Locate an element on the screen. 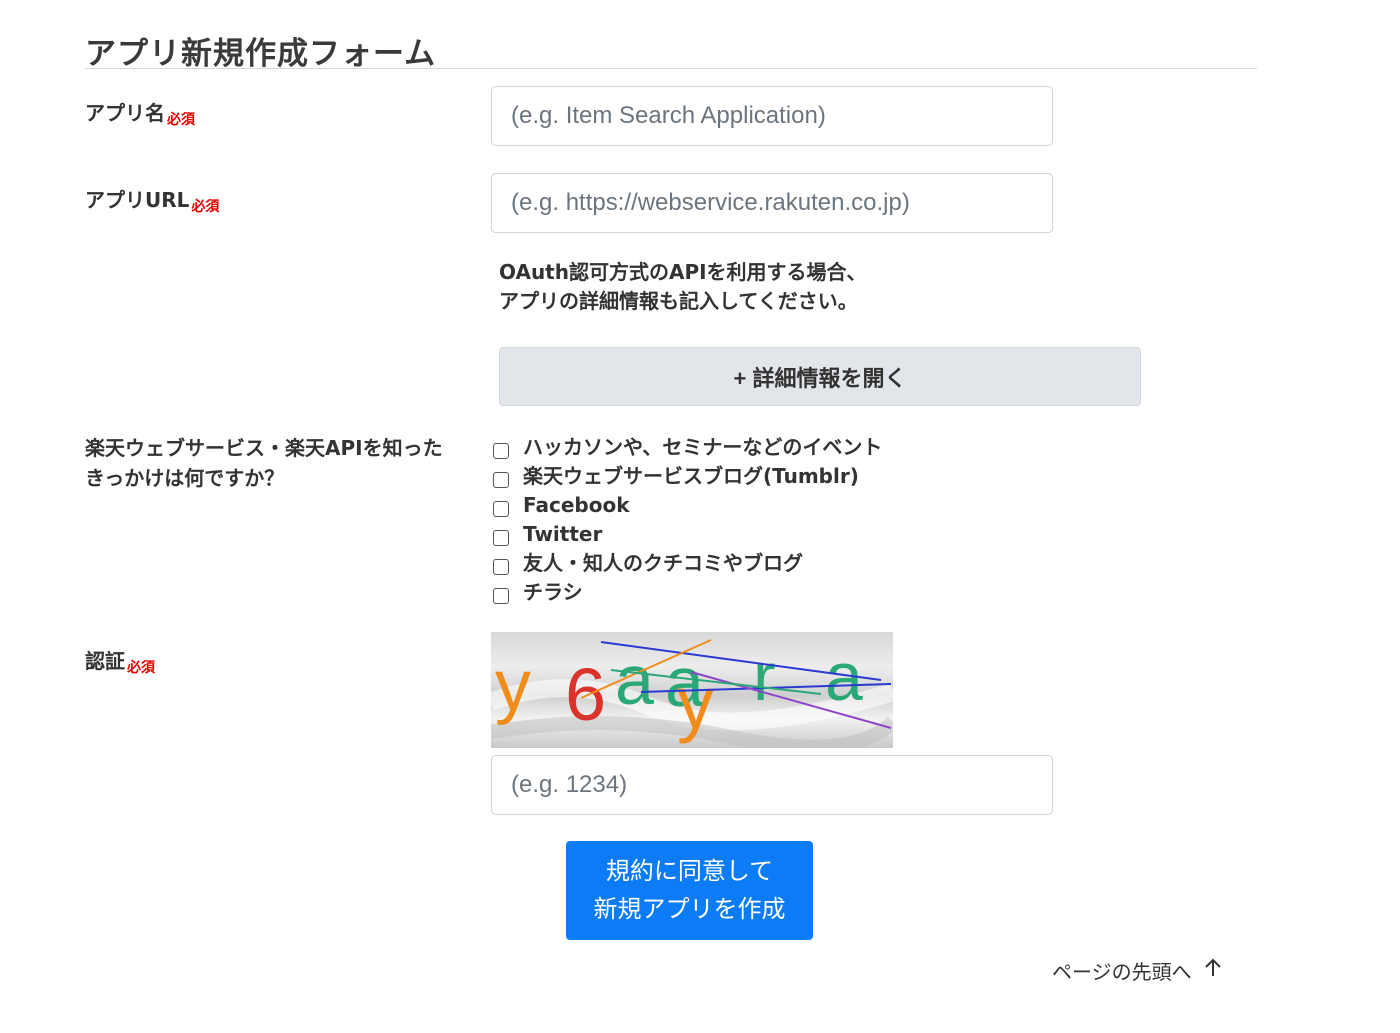 The image size is (1400, 1033). source-option: ハッカソンや、セミナーなどのイベント is located at coordinates (686, 447).